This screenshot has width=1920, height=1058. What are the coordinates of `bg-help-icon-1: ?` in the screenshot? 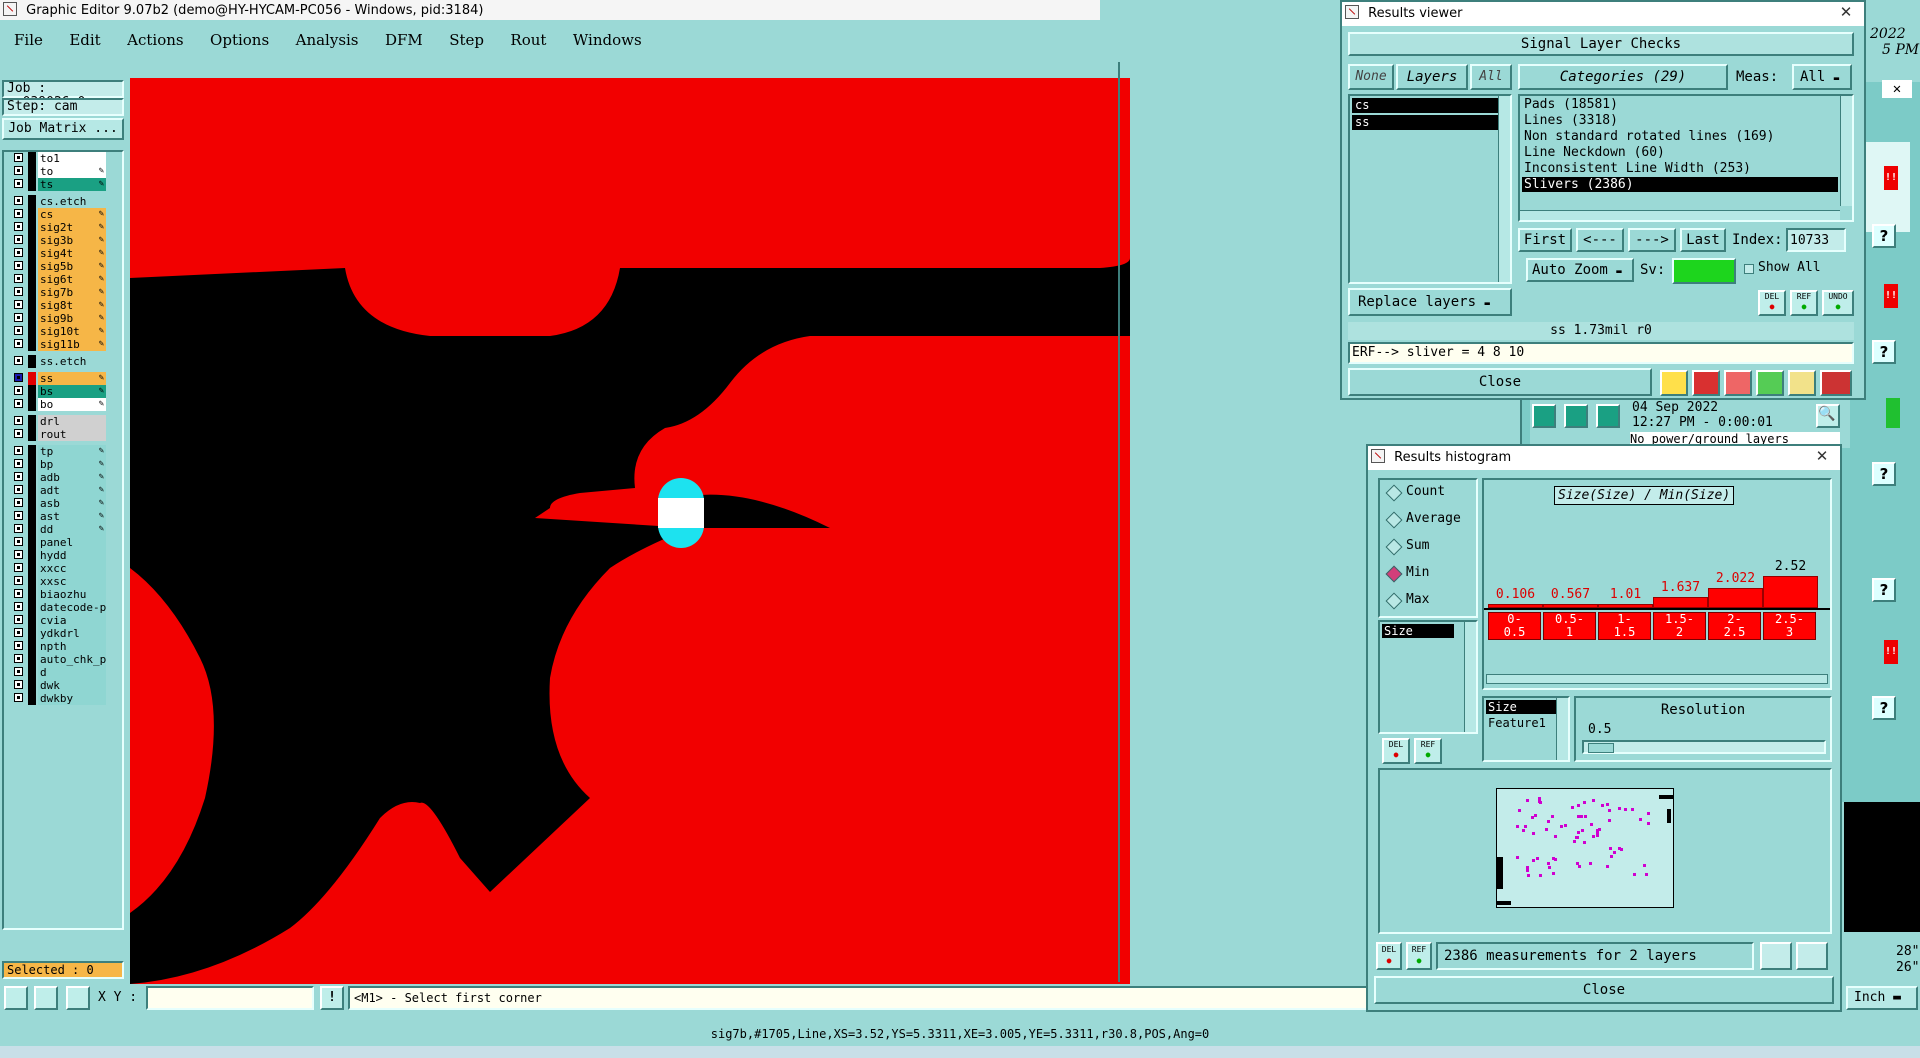 It's located at (1884, 236).